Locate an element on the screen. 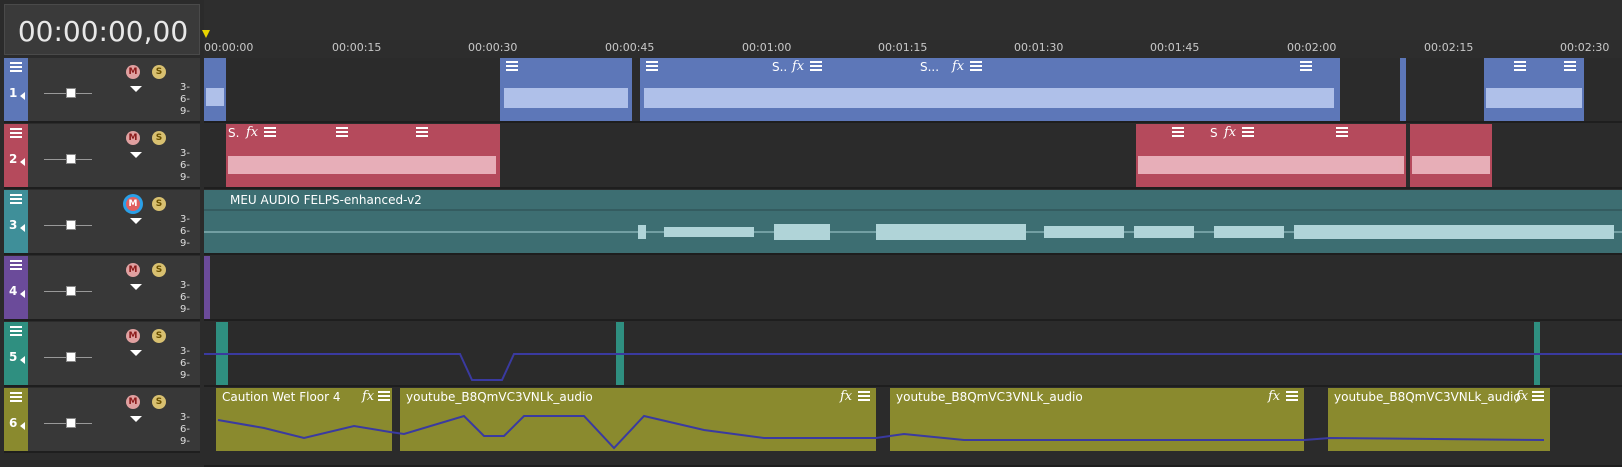  ruler-label: 00:02:15 is located at coordinates (1449, 47).